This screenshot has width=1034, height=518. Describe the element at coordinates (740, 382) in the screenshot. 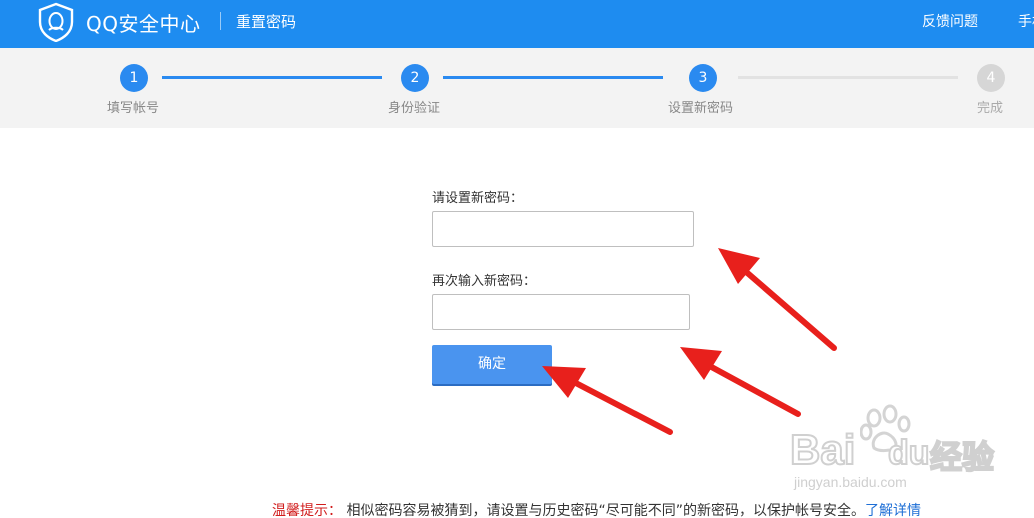

I see `arrow-to-confirm-password-icon` at that location.